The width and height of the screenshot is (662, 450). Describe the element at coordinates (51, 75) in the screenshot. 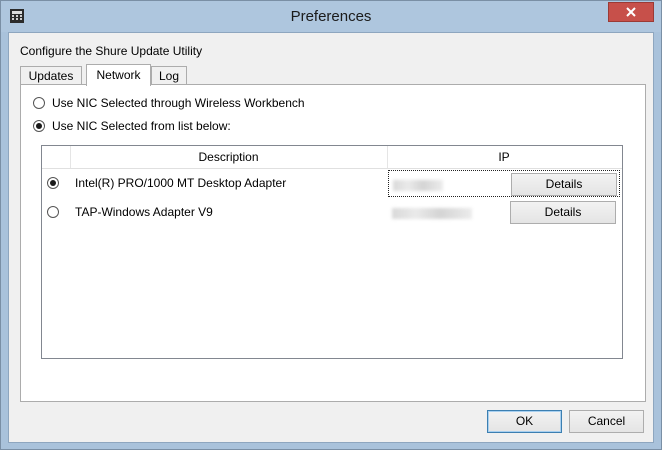

I see `tab-updates: Updates` at that location.